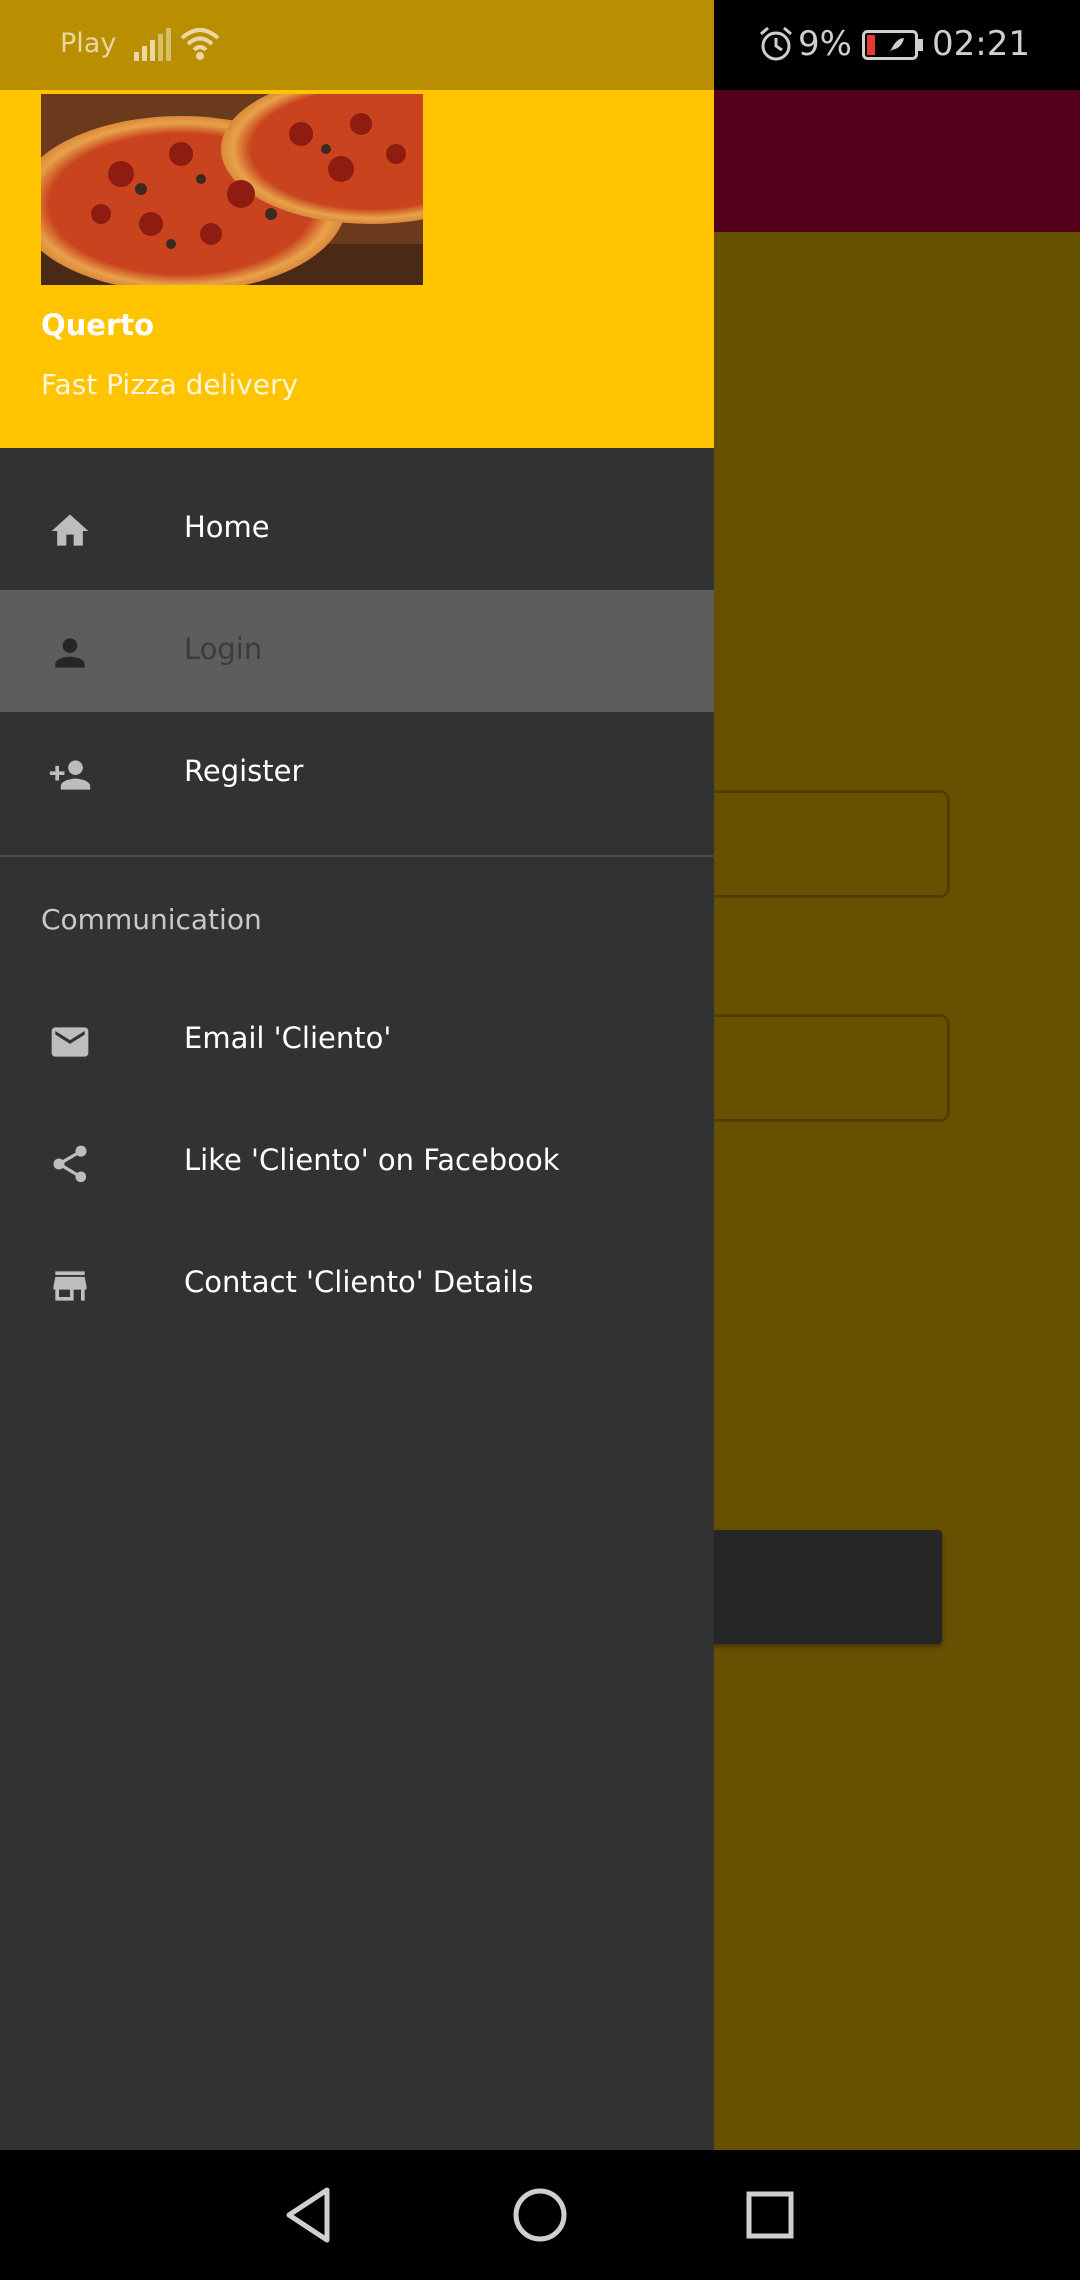 The image size is (1080, 2280). I want to click on share-icon, so click(70, 1164).